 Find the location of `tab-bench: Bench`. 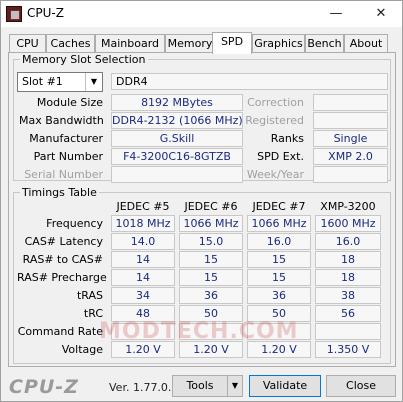

tab-bench: Bench is located at coordinates (324, 43).